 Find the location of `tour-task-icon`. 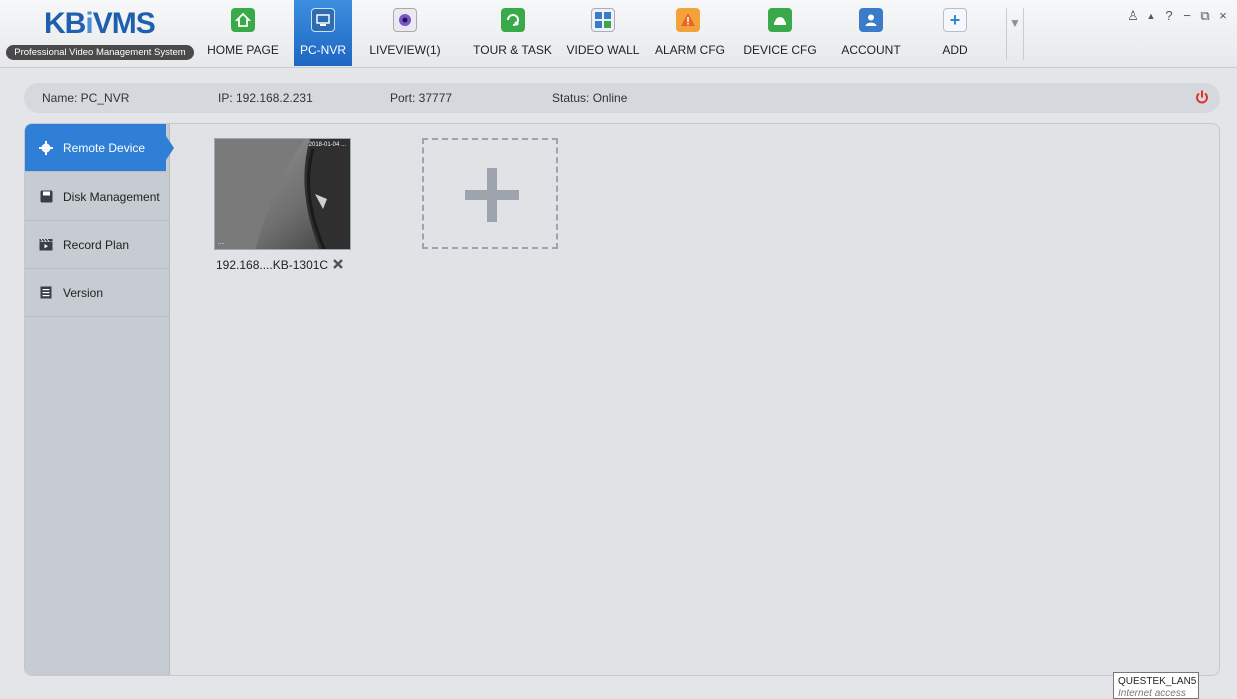

tour-task-icon is located at coordinates (512, 20).